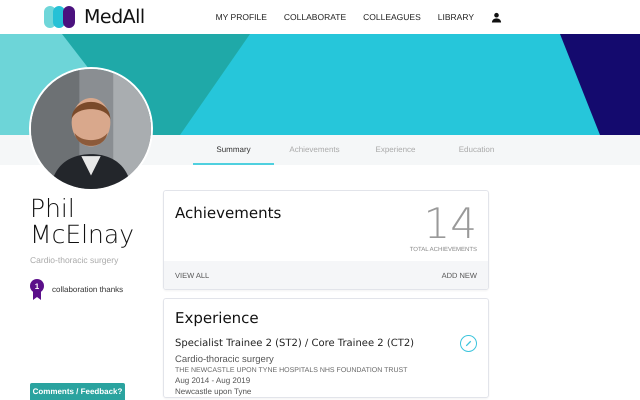 Image resolution: width=640 pixels, height=400 pixels. I want to click on job-specialty: Cardio-thoracic surgery, so click(225, 359).